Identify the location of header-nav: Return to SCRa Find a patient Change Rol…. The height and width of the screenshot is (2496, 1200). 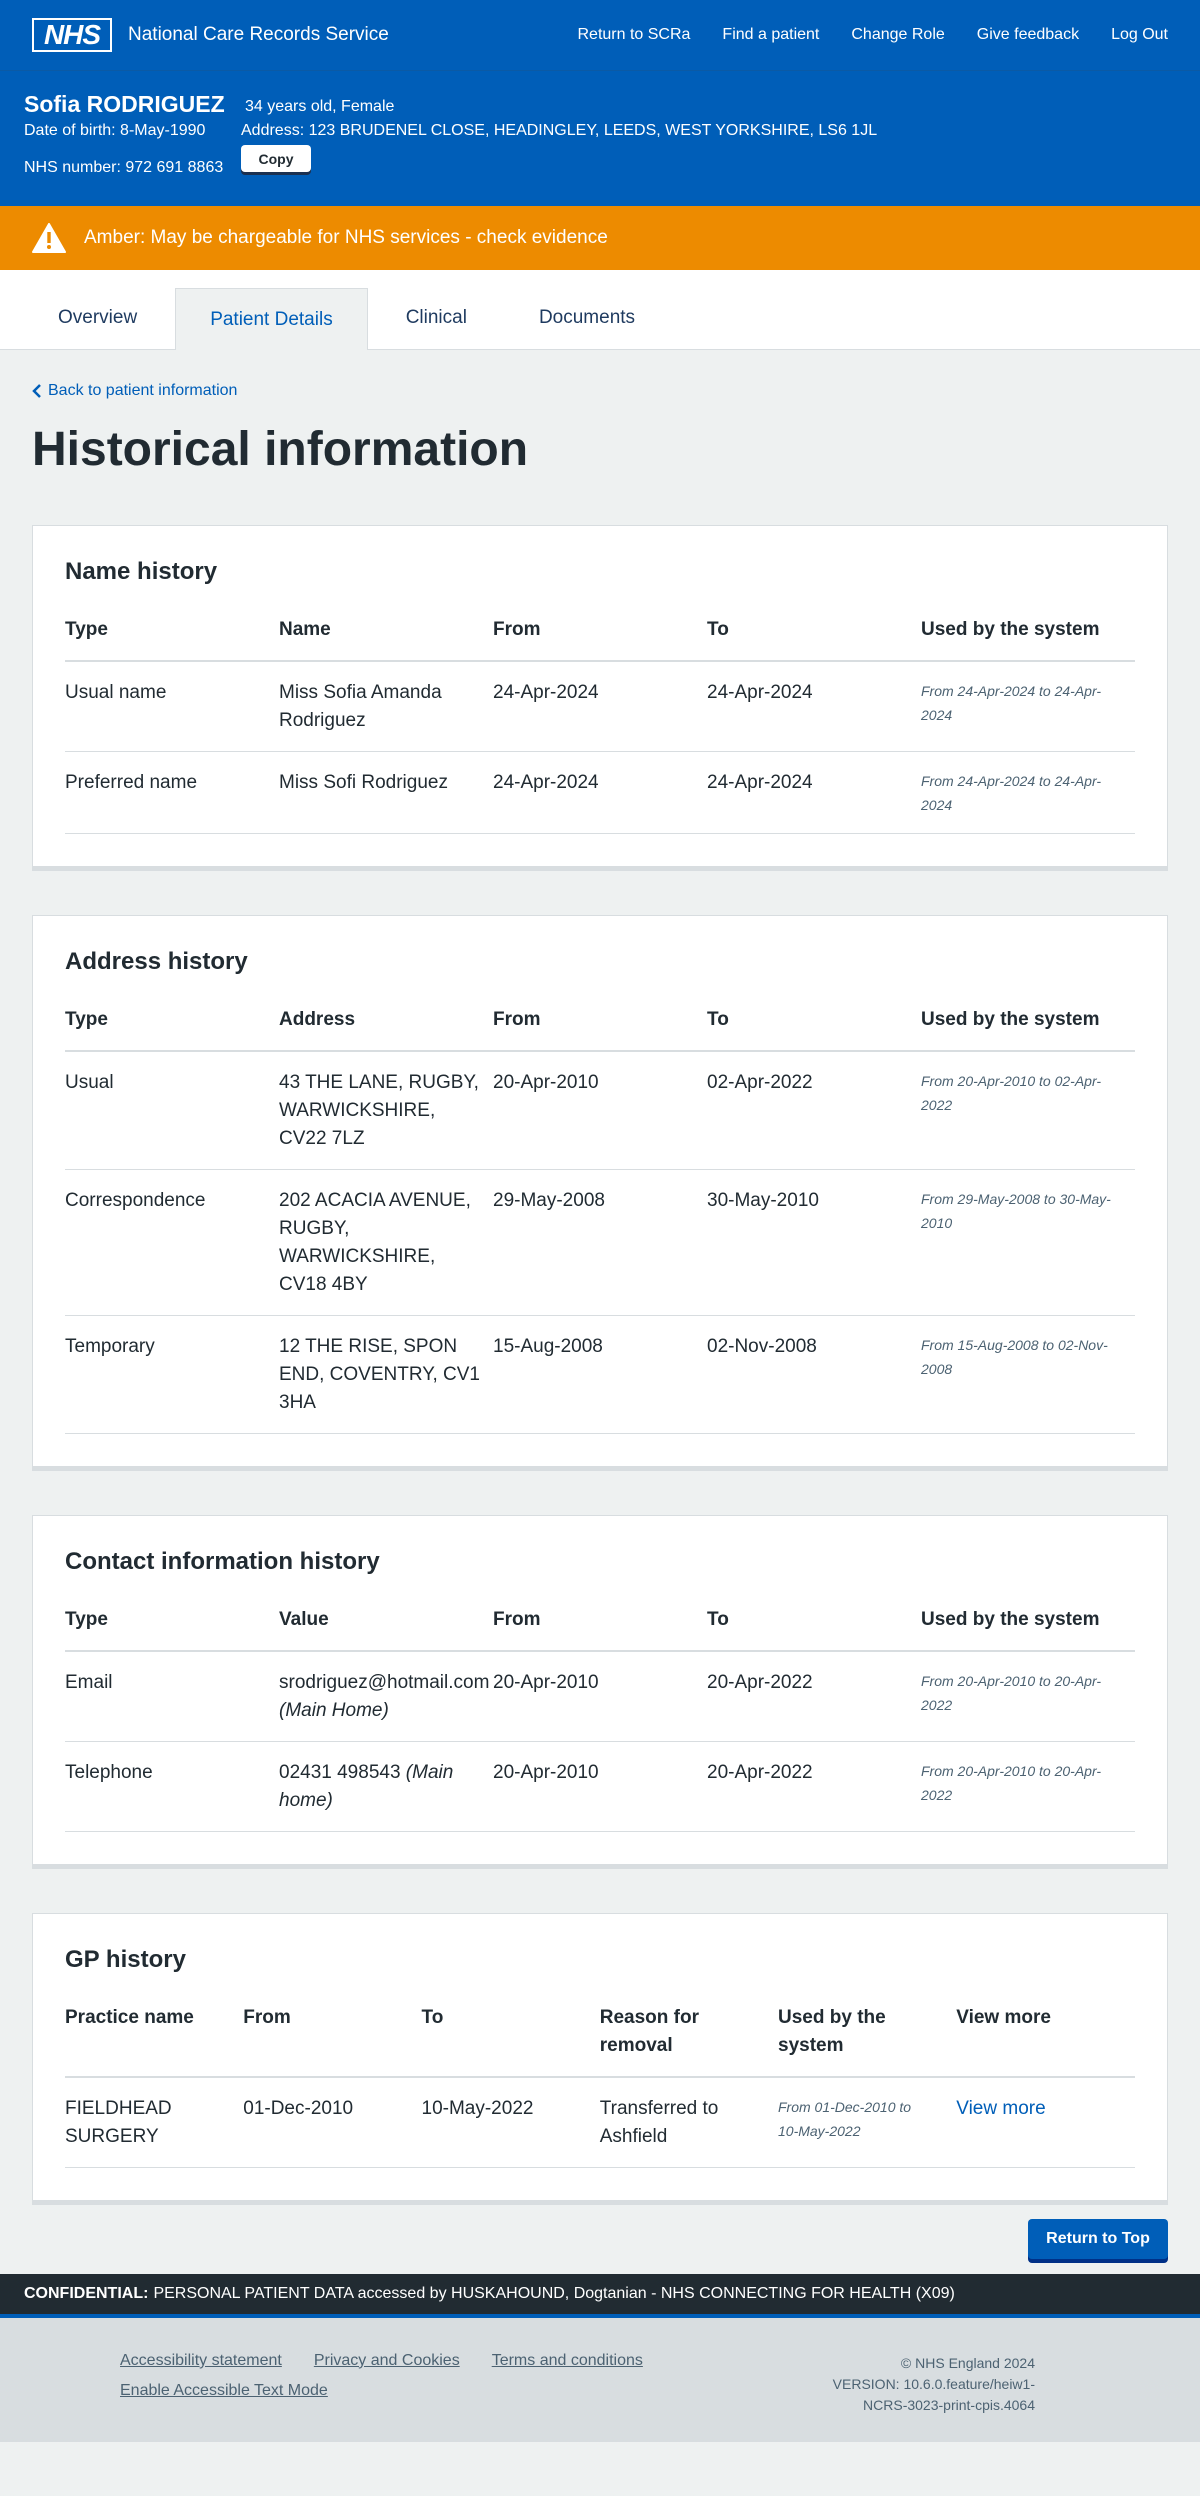
(872, 35).